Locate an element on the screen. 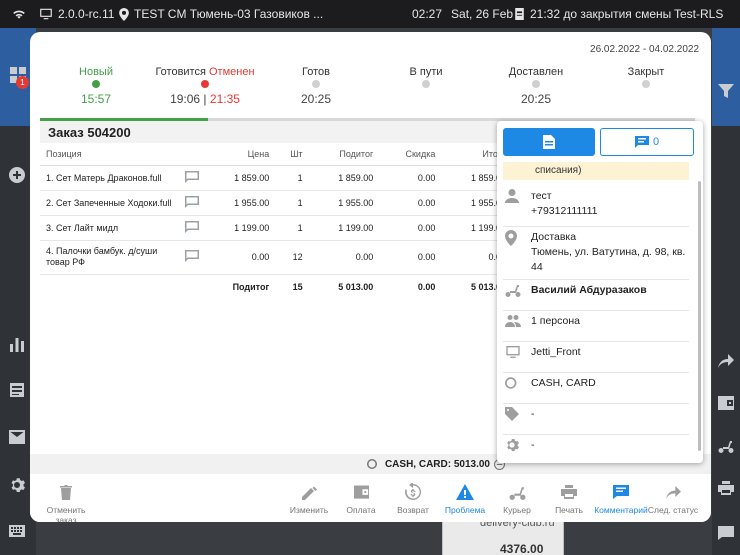  col-price: Цена is located at coordinates (241, 154).